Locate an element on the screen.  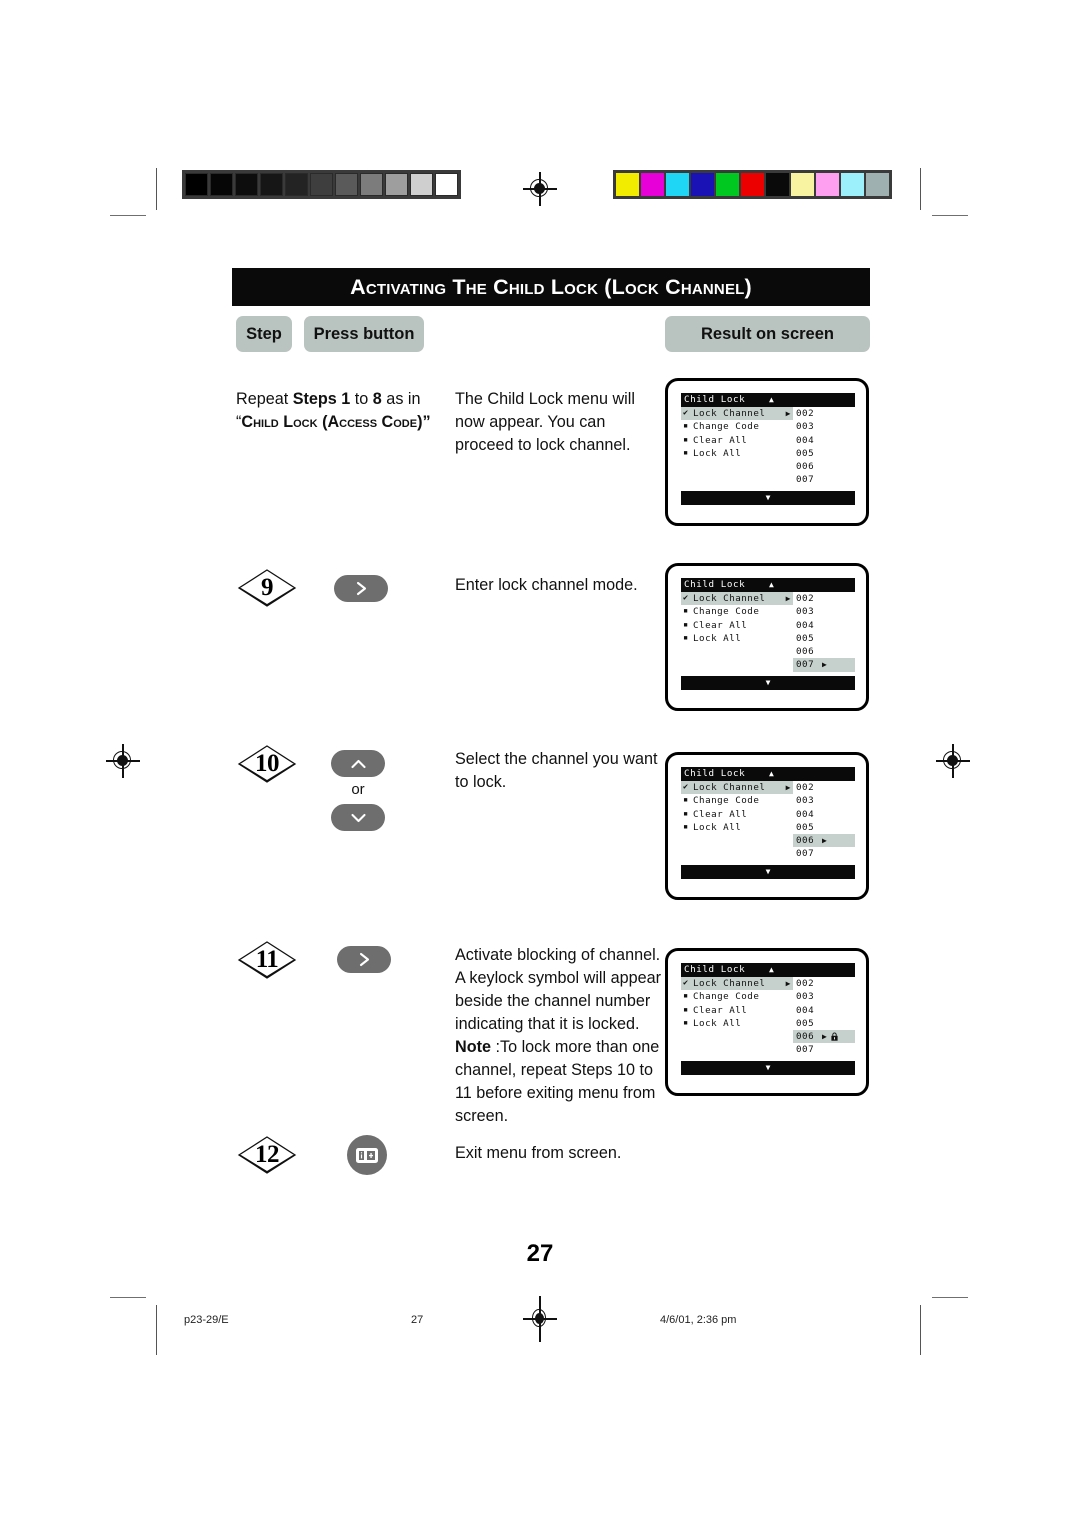
chevron-right-icon is located at coordinates (364, 959).